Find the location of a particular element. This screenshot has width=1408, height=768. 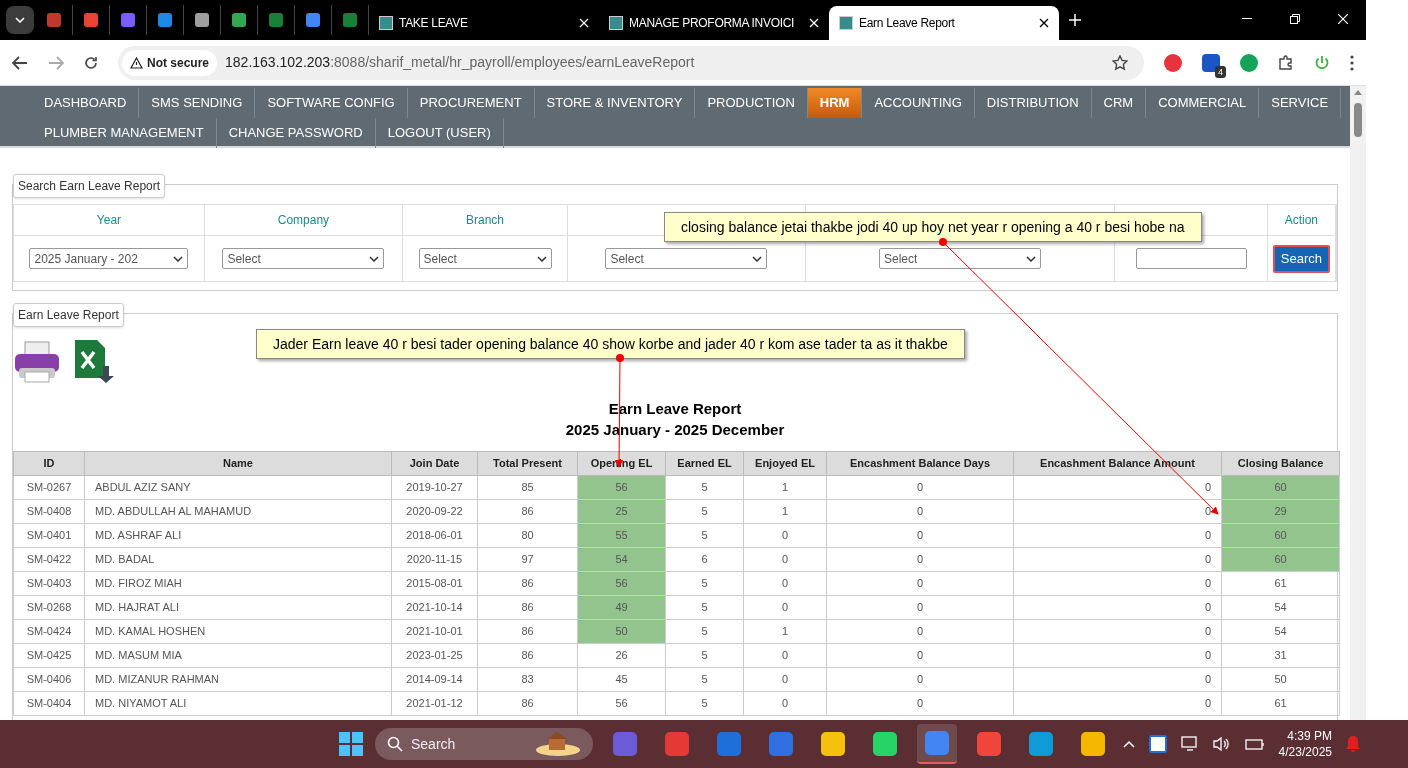

input-field is located at coordinates (1191, 258).